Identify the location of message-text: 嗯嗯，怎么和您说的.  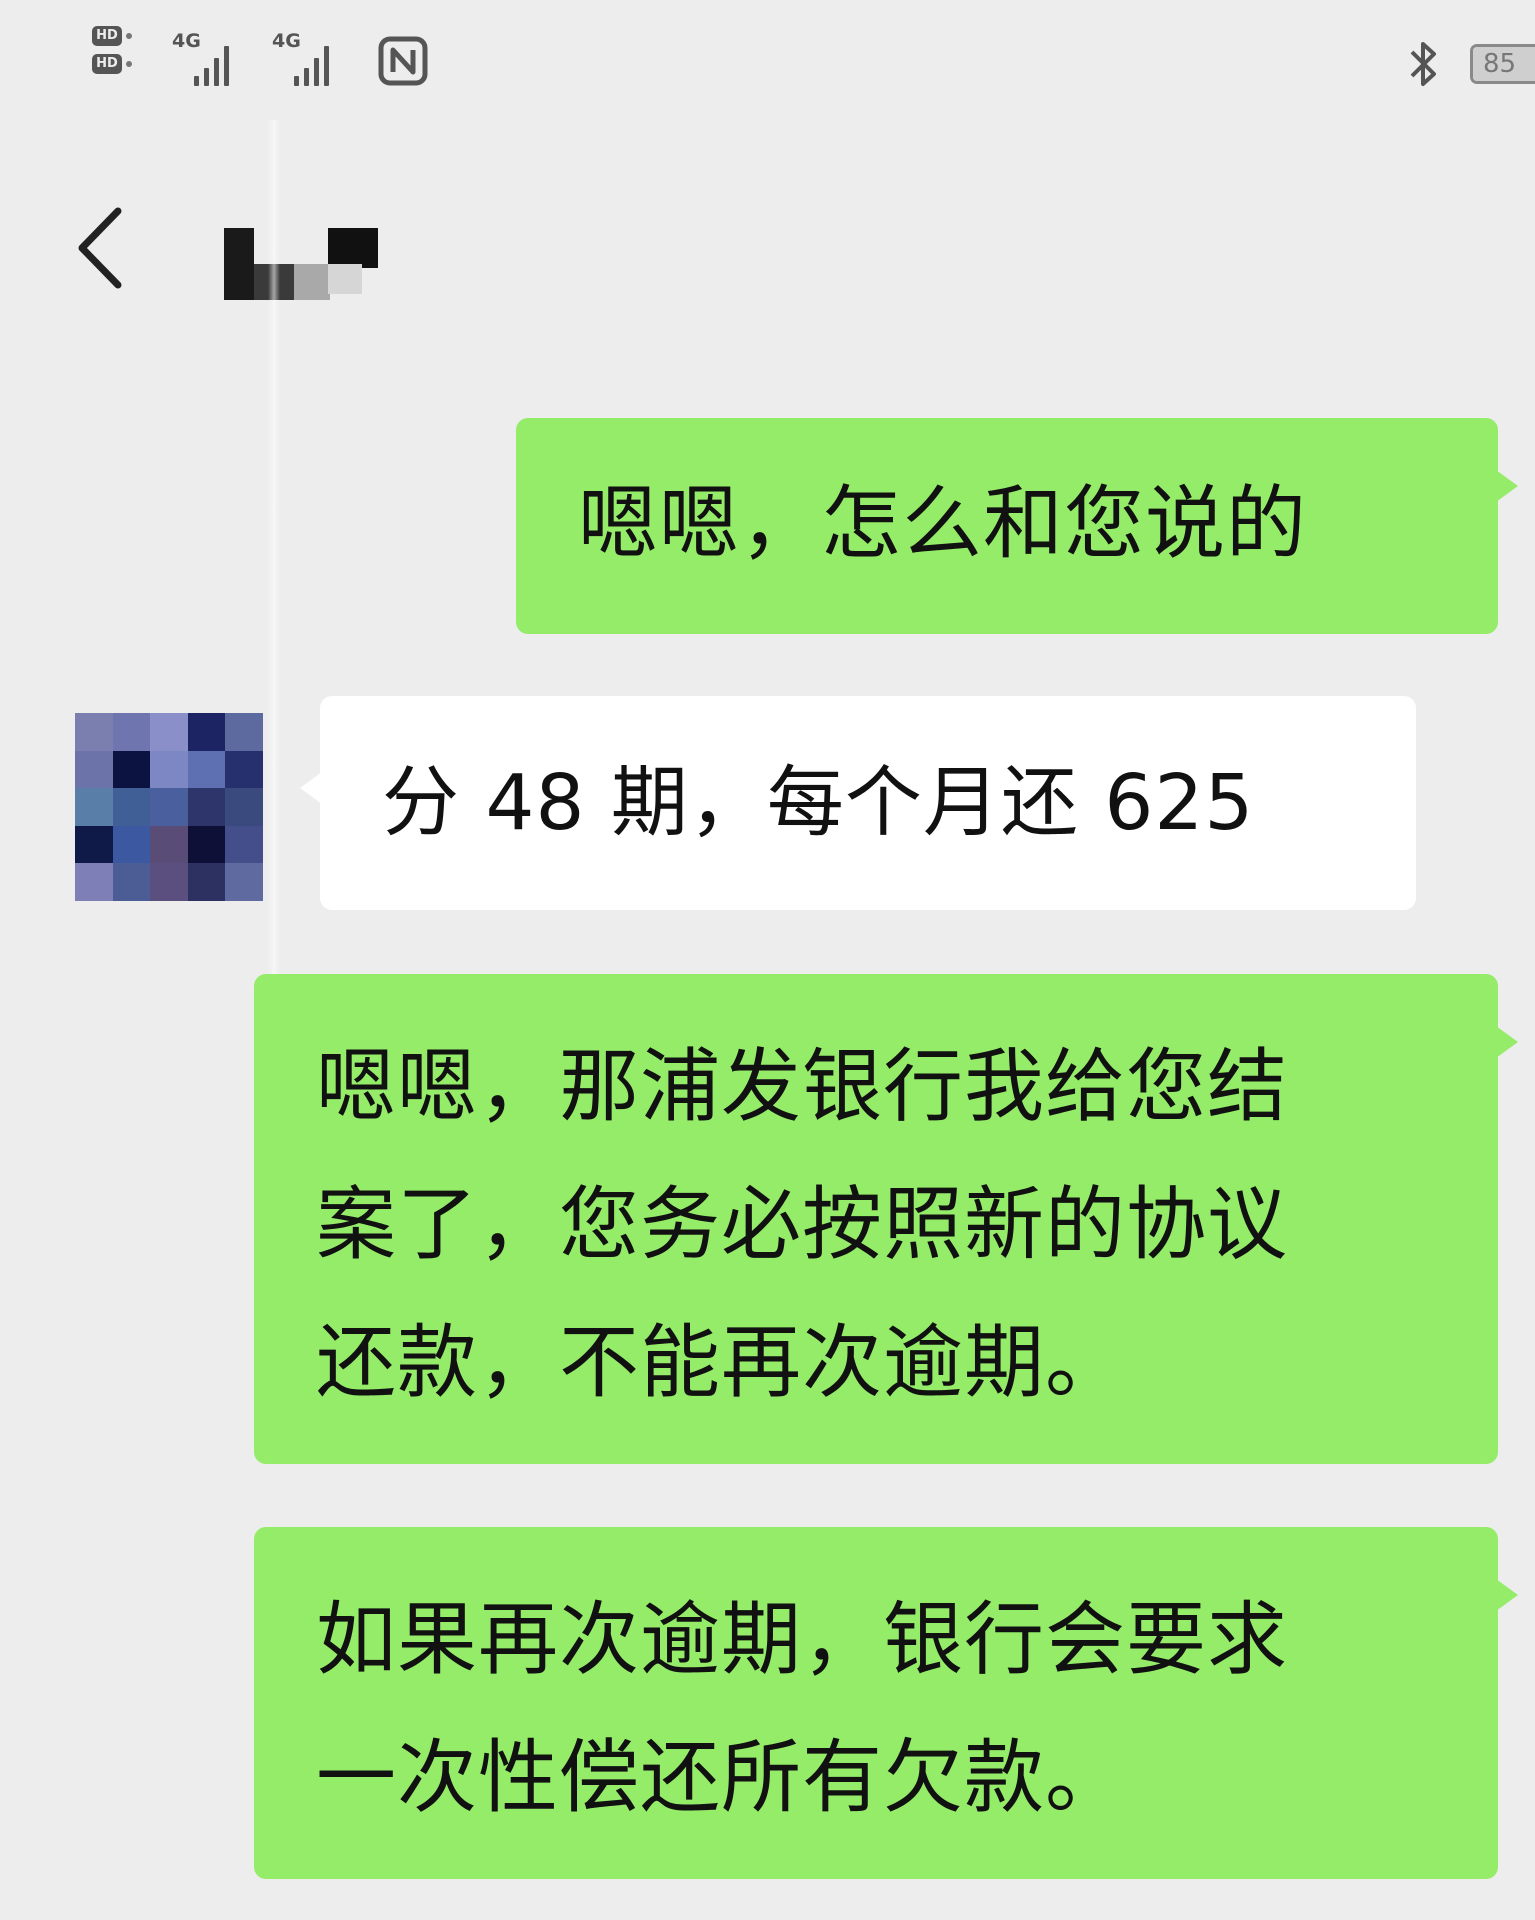
(942, 523).